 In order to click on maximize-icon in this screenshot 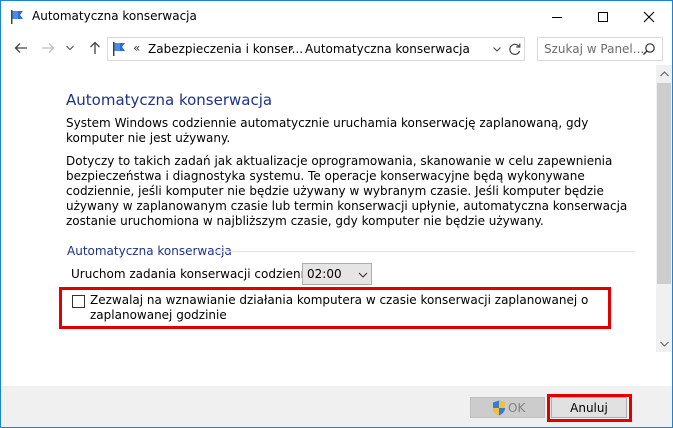, I will do `click(603, 16)`.